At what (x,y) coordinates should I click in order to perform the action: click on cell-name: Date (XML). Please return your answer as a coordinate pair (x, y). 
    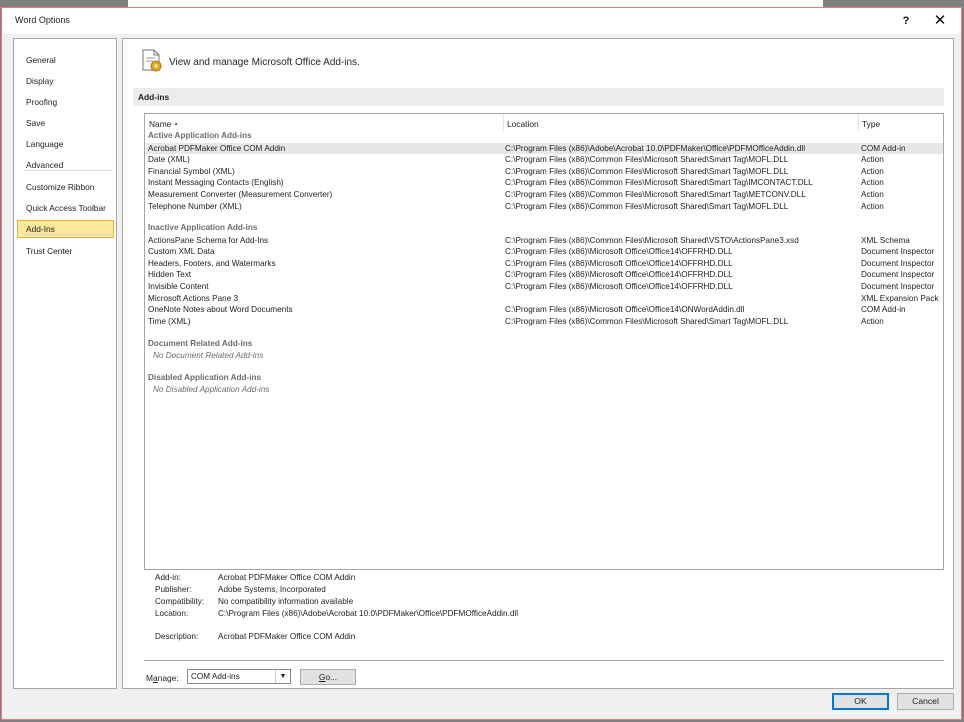
    Looking at the image, I should click on (169, 160).